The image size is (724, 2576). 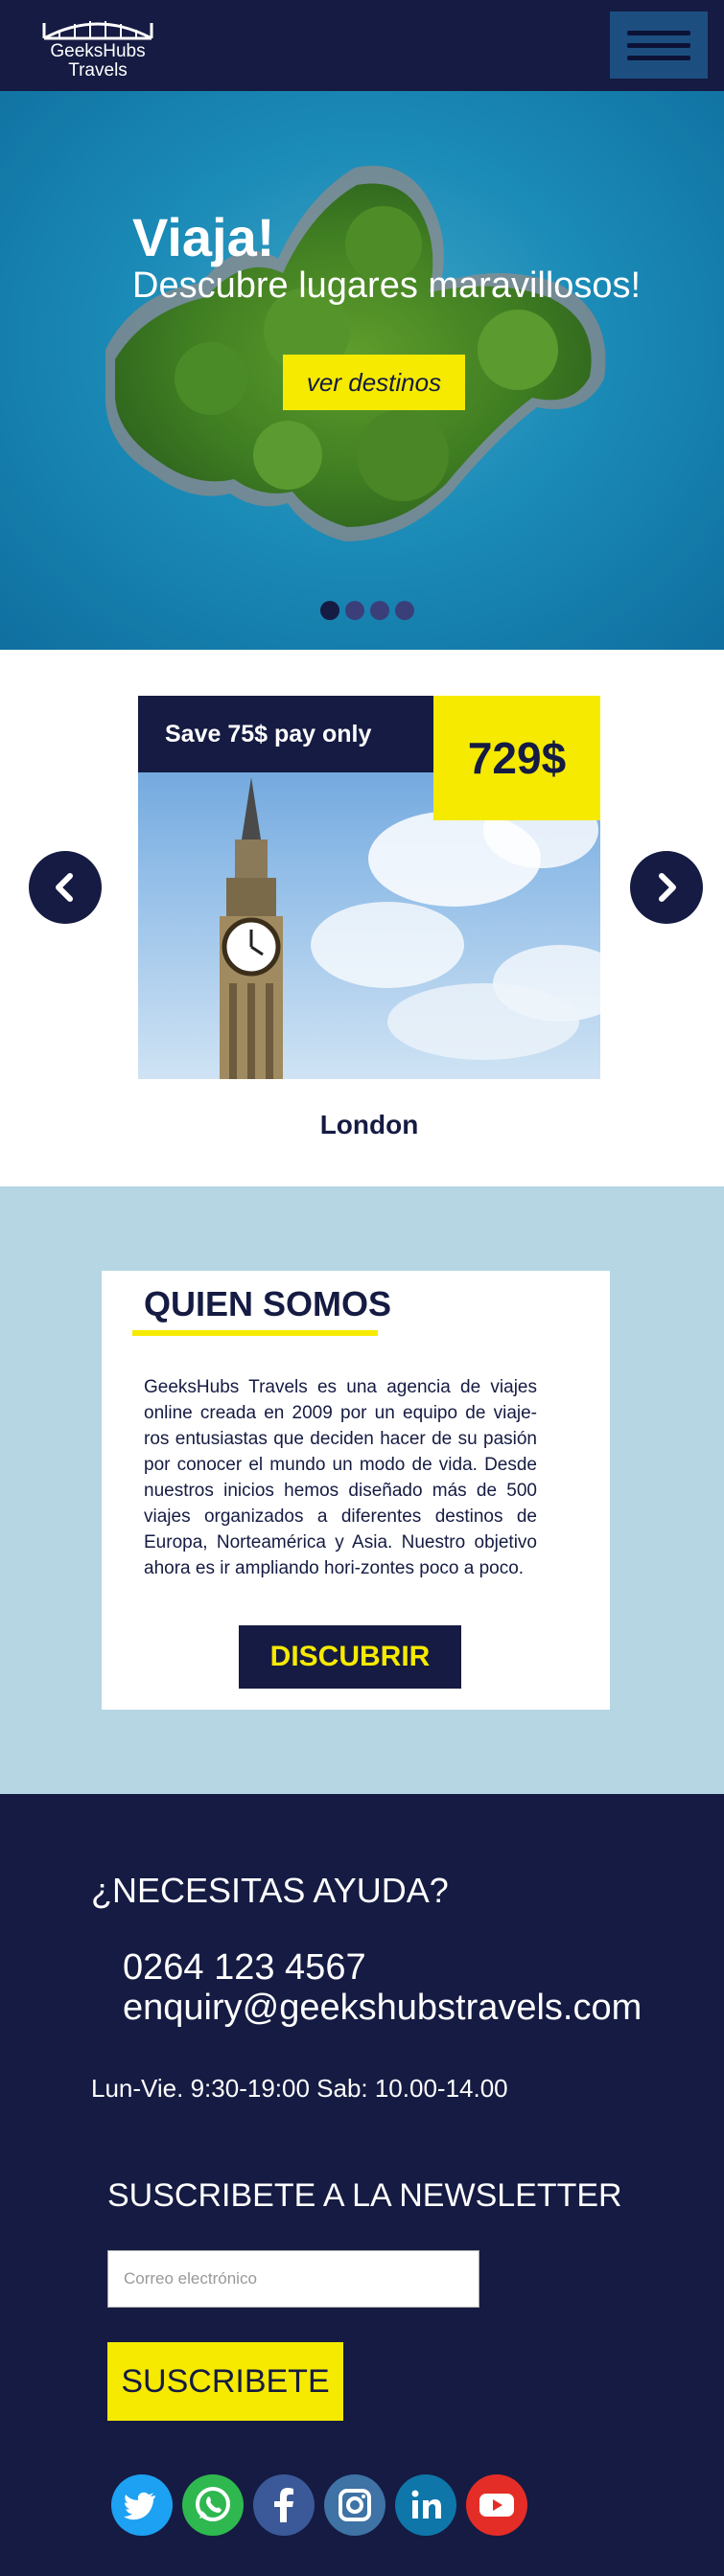 What do you see at coordinates (98, 51) in the screenshot?
I see `logo-line-1: GeeksHubs` at bounding box center [98, 51].